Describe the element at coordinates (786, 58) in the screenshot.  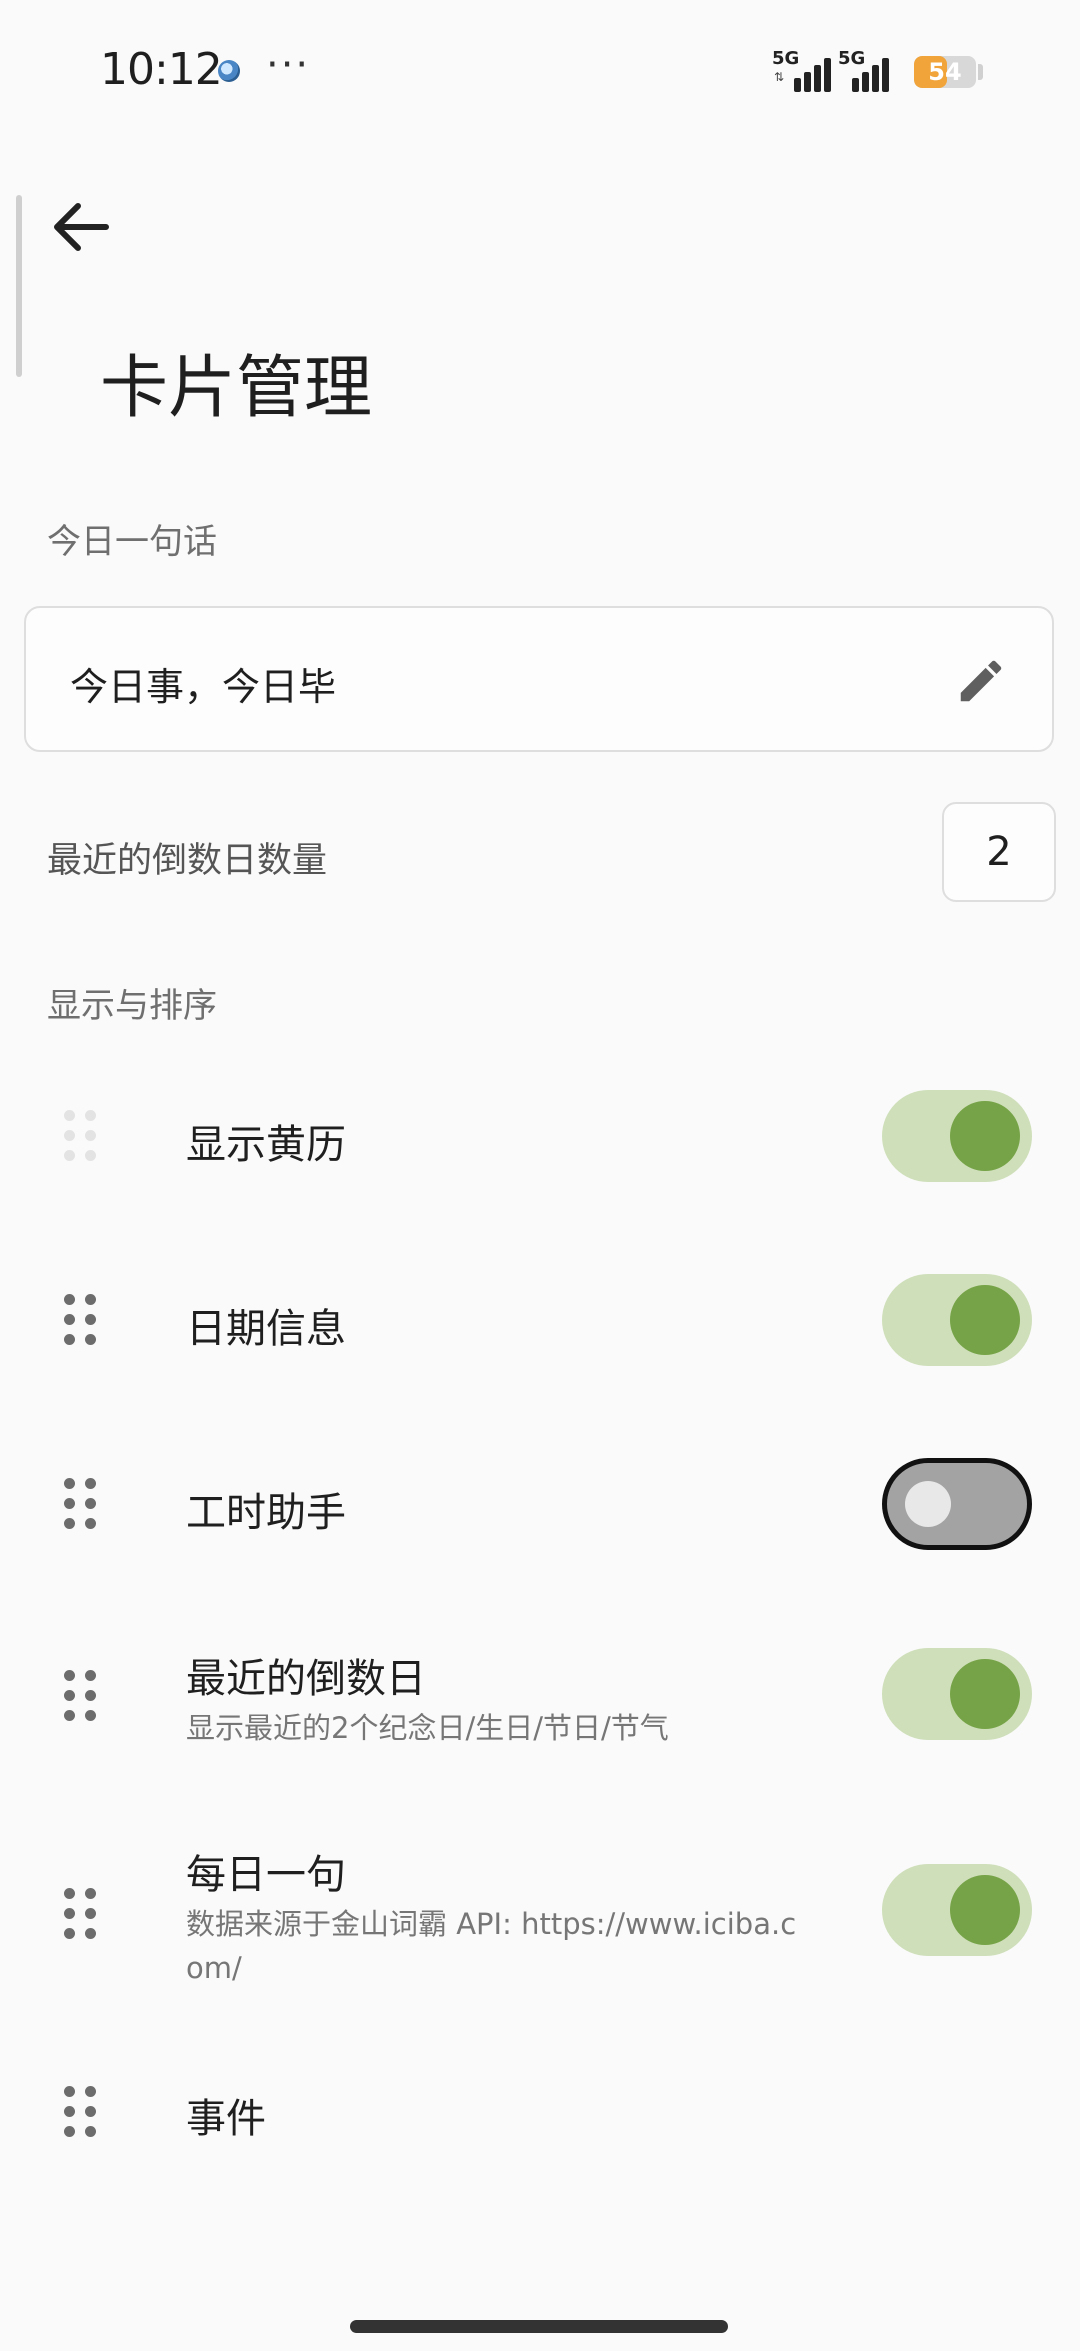
I see `signal-1-label: 5G` at that location.